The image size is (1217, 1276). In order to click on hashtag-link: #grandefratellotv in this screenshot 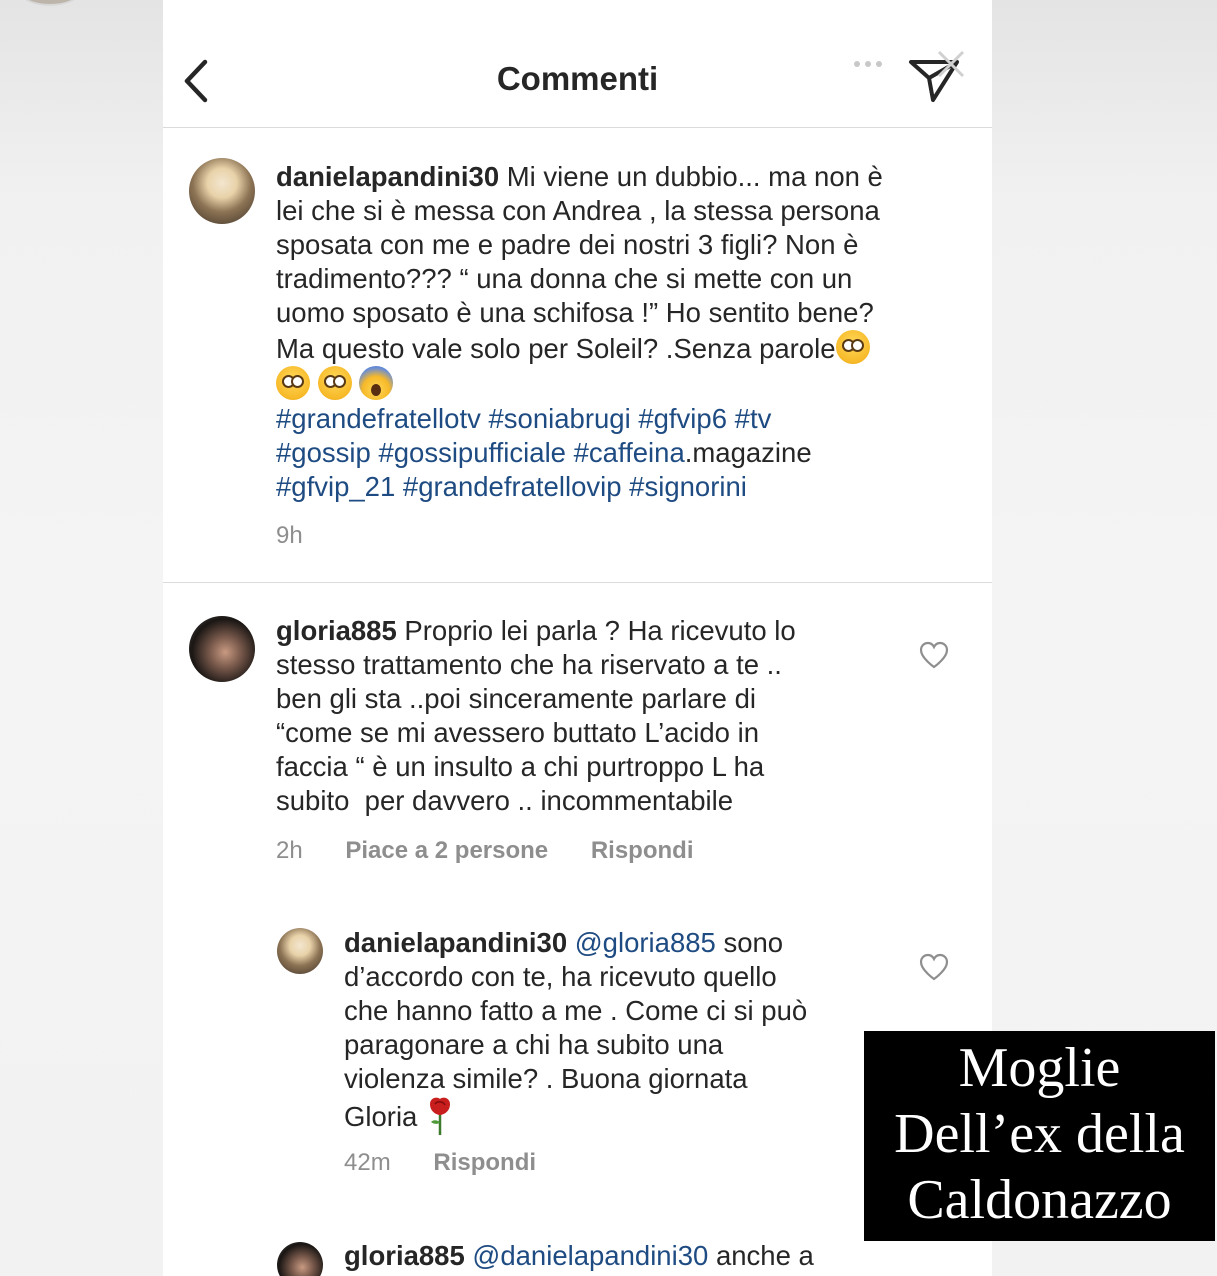, I will do `click(378, 418)`.